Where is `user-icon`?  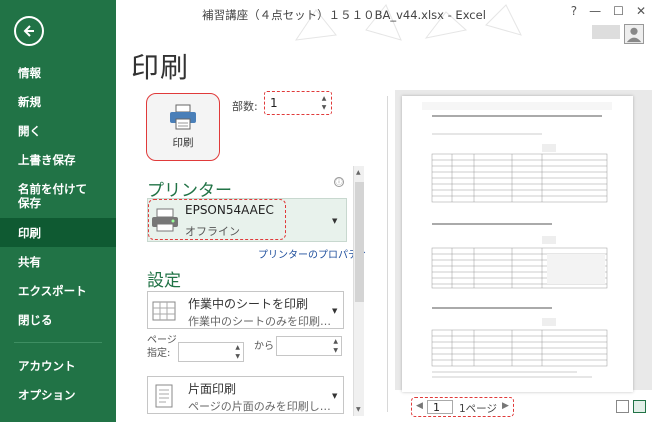 user-icon is located at coordinates (634, 35).